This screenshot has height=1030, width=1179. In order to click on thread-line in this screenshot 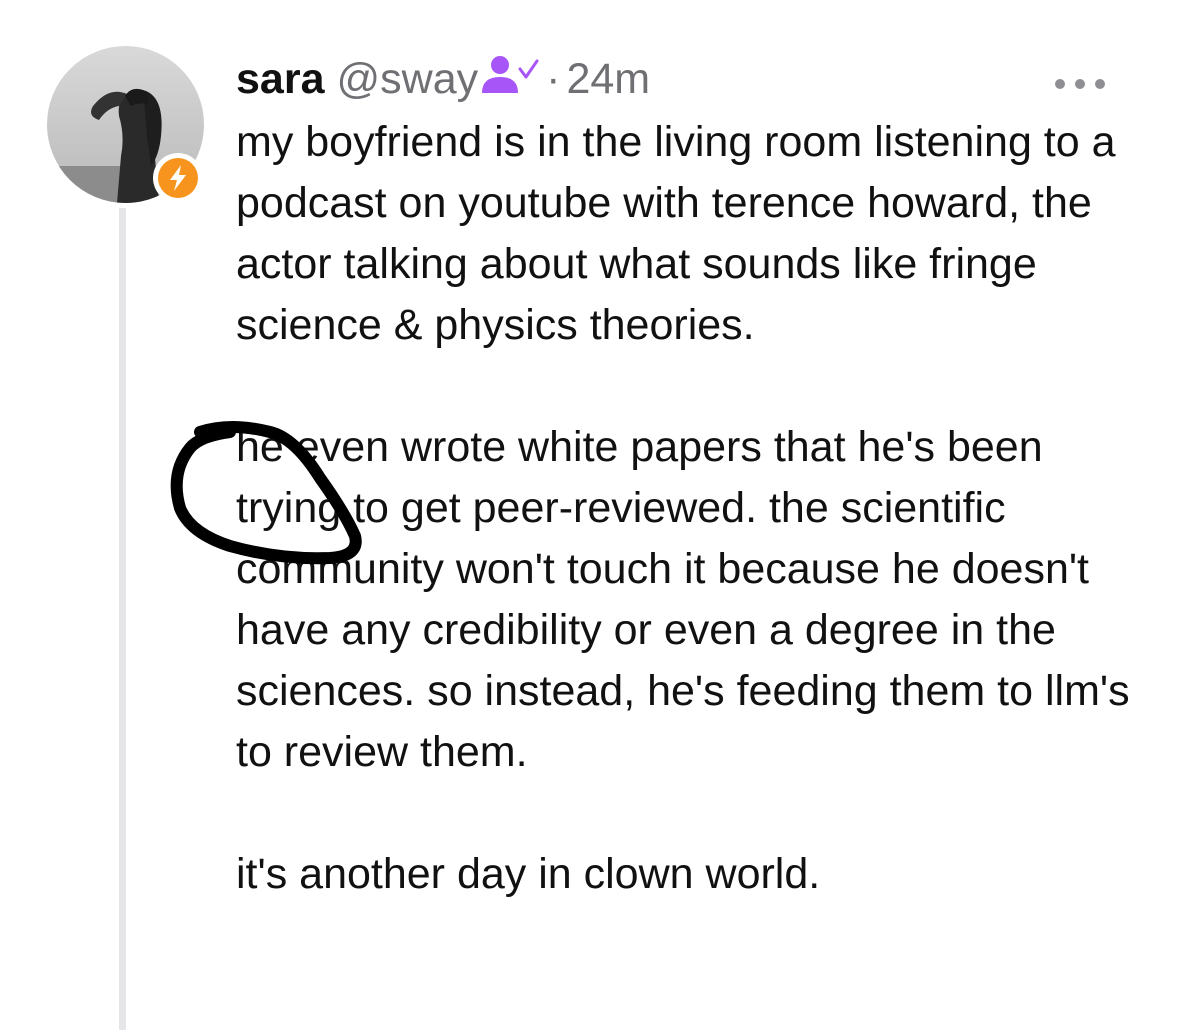, I will do `click(122, 619)`.